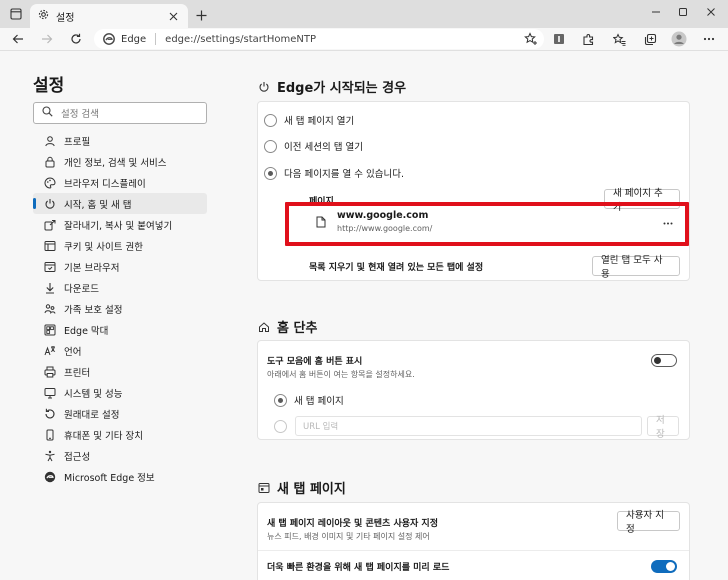 The height and width of the screenshot is (580, 728). What do you see at coordinates (323, 147) in the screenshot?
I see `option-label: 이전 세션의 탭 열기` at bounding box center [323, 147].